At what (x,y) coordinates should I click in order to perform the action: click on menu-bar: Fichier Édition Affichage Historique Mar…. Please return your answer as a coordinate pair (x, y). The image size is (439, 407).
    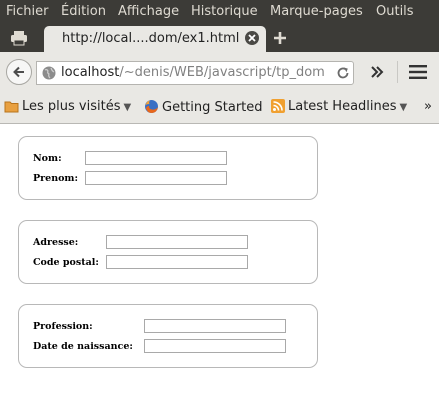
    Looking at the image, I should click on (219, 12).